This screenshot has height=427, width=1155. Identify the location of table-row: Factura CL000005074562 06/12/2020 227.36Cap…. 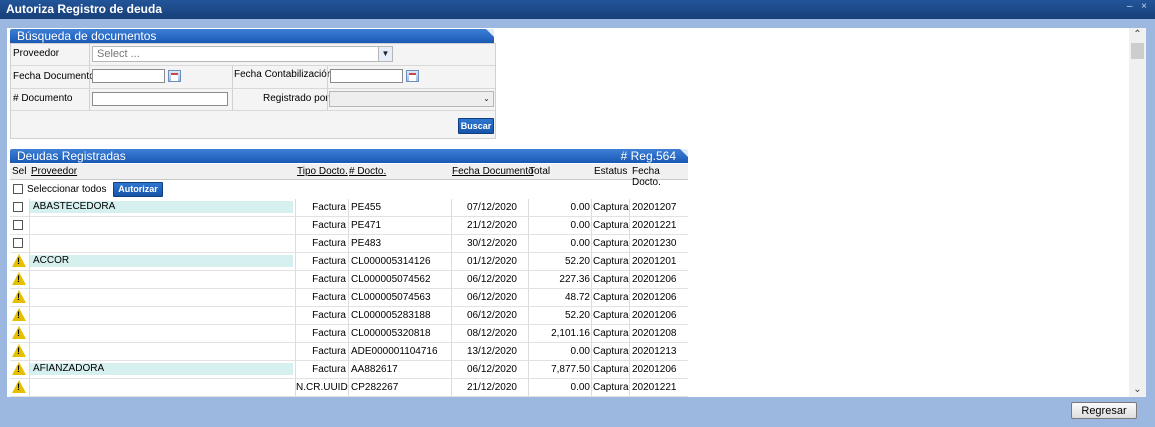
(349, 280).